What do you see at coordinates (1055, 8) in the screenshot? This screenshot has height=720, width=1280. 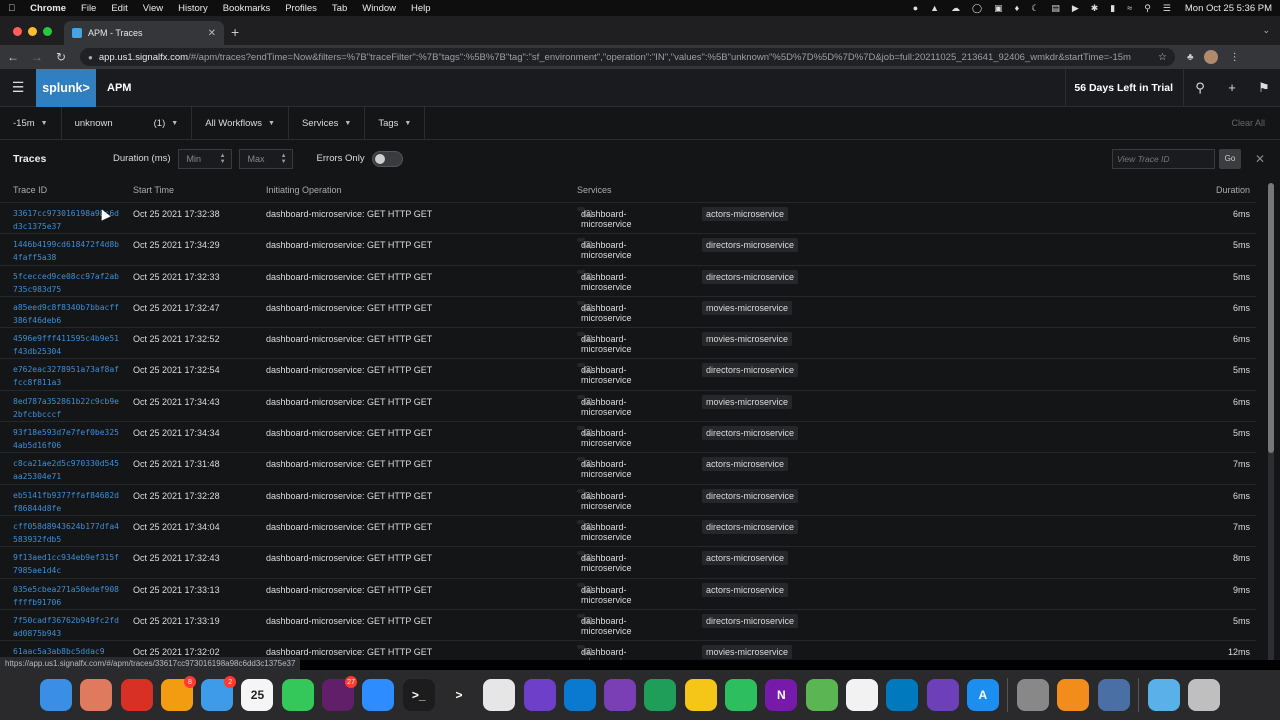 I see `display-icon: ▤` at bounding box center [1055, 8].